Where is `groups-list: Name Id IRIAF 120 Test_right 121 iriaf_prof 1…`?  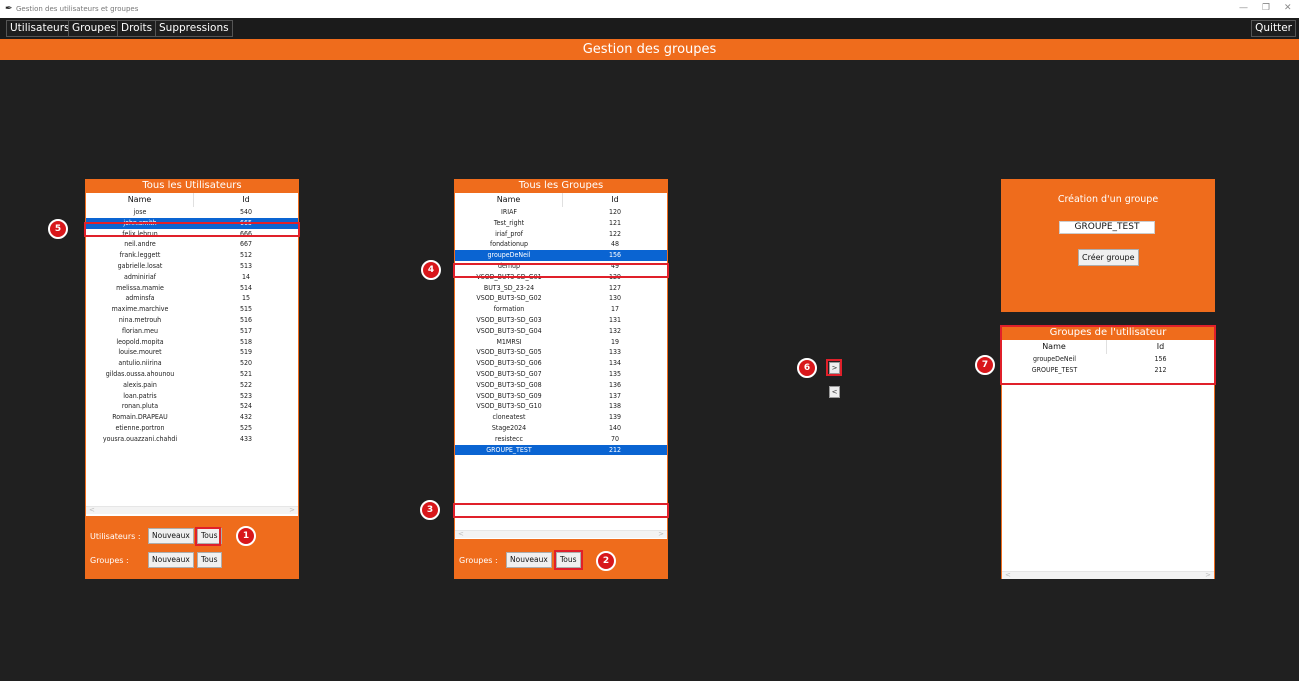
groups-list: Name Id IRIAF 120 Test_right 121 iriaf_prof 1… is located at coordinates (561, 366).